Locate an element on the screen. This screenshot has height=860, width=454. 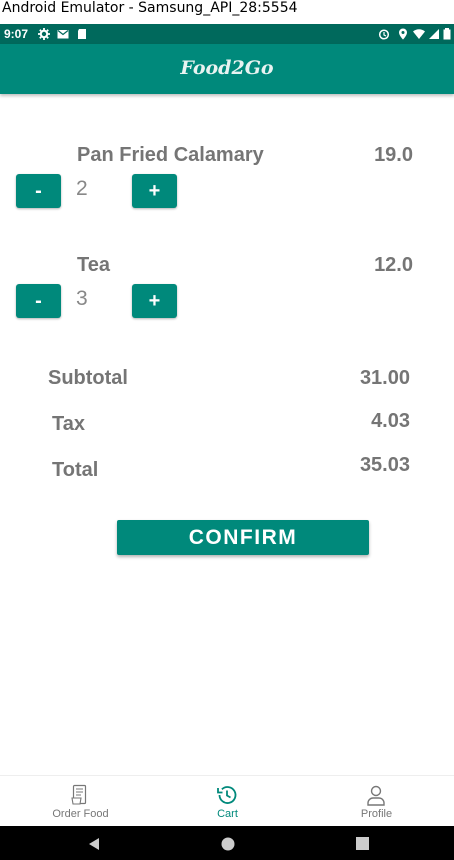
alarm-icon is located at coordinates (384, 34).